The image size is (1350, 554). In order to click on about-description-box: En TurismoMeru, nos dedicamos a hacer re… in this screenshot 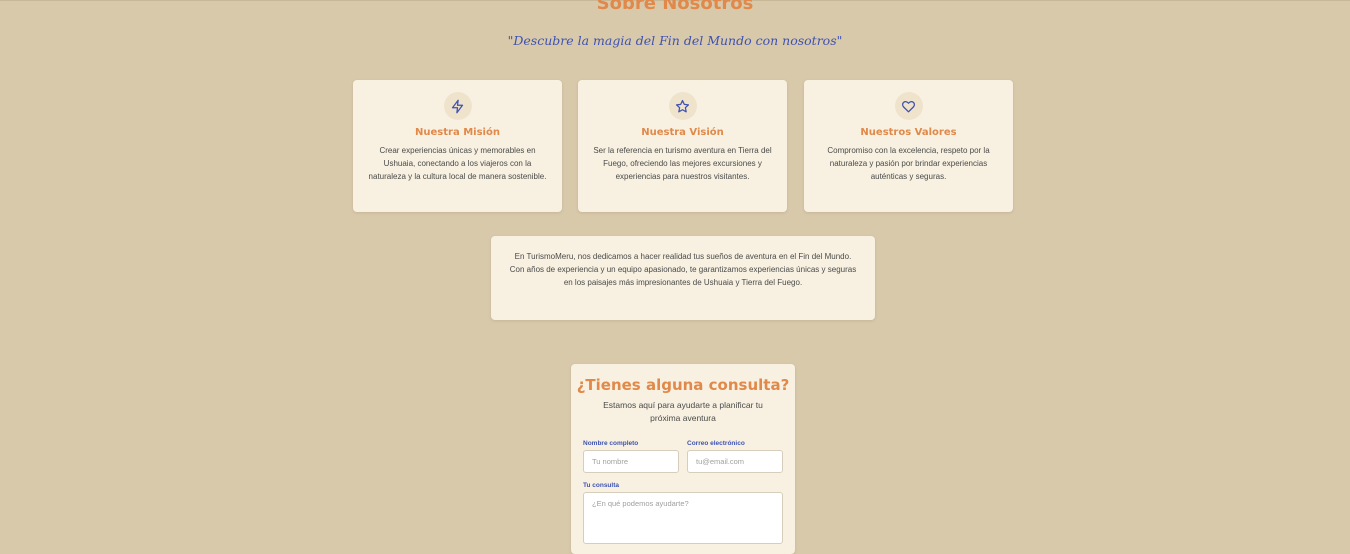, I will do `click(683, 278)`.